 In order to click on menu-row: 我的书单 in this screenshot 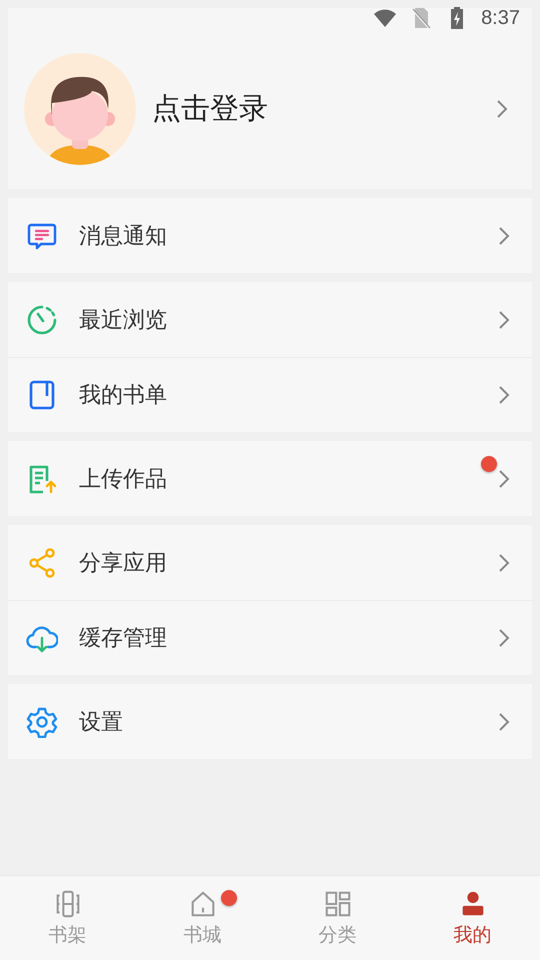, I will do `click(270, 394)`.